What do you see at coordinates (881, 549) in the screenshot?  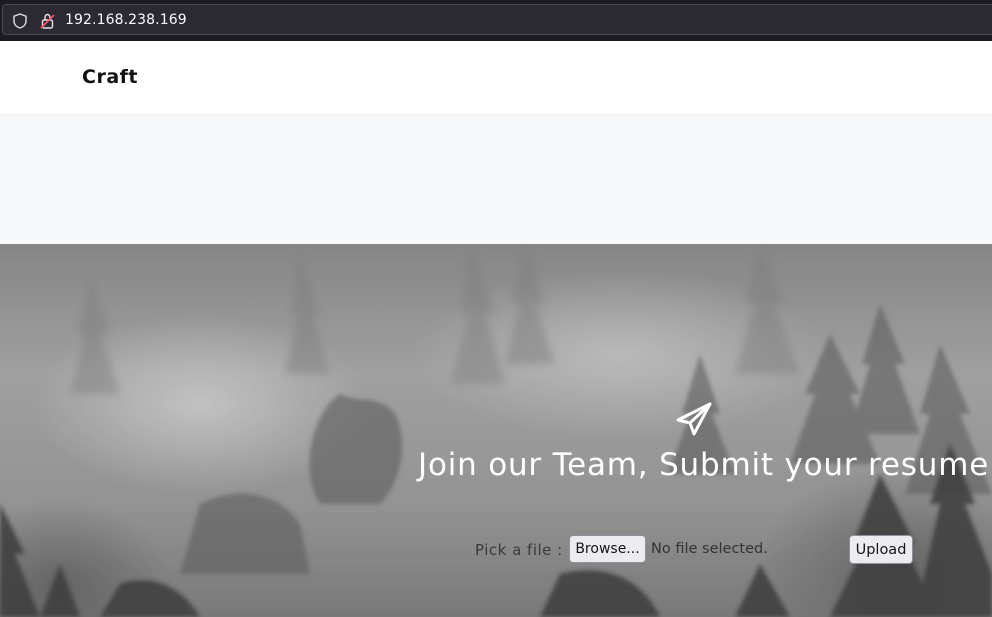 I see `upload-button: Upload` at bounding box center [881, 549].